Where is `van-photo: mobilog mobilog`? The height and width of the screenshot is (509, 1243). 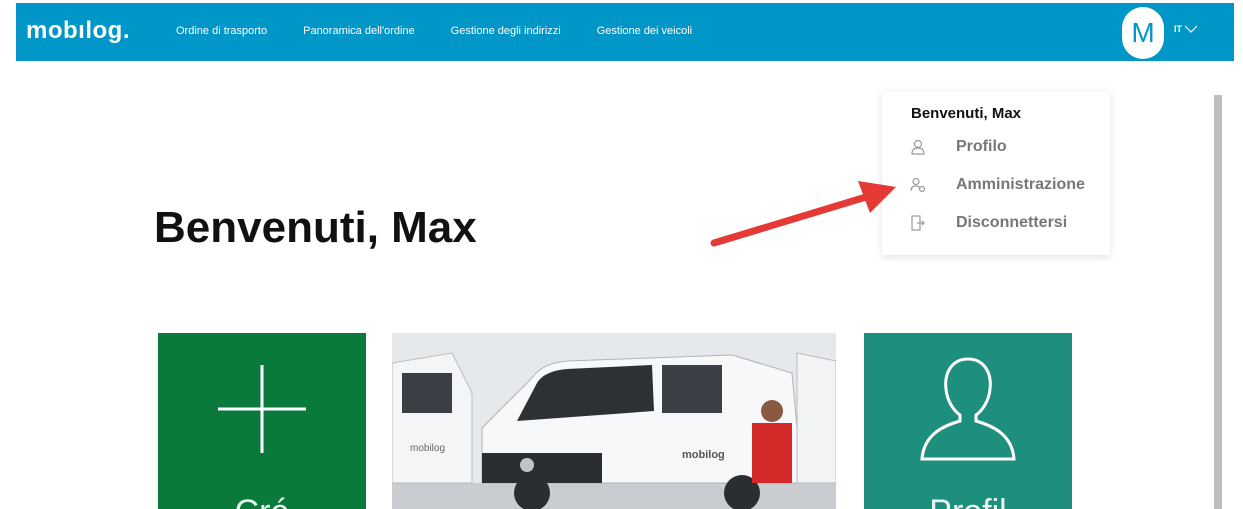
van-photo: mobilog mobilog is located at coordinates (614, 421).